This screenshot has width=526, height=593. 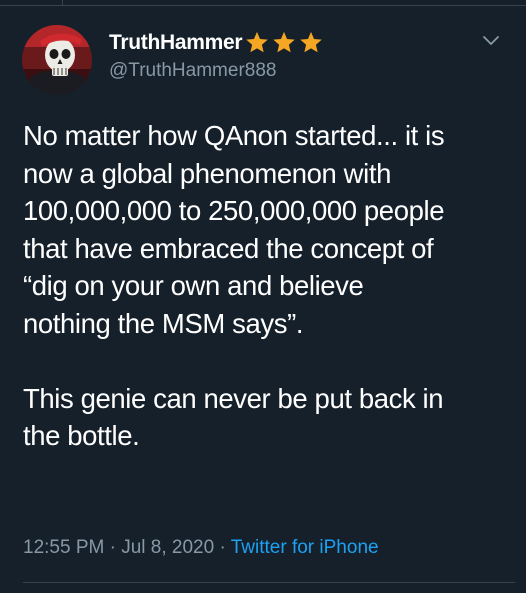 What do you see at coordinates (62, 3) in the screenshot?
I see `thread-line` at bounding box center [62, 3].